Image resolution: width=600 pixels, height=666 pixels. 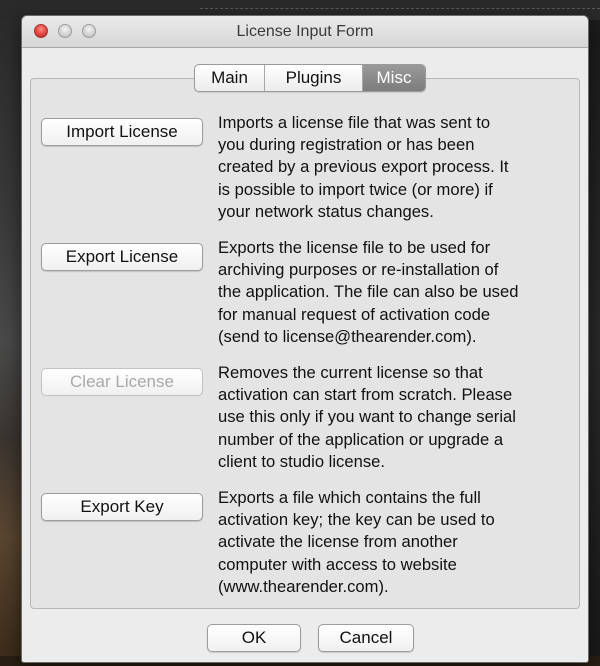 What do you see at coordinates (358, 270) in the screenshot?
I see `description-line: archiving purposes or re-installation of` at bounding box center [358, 270].